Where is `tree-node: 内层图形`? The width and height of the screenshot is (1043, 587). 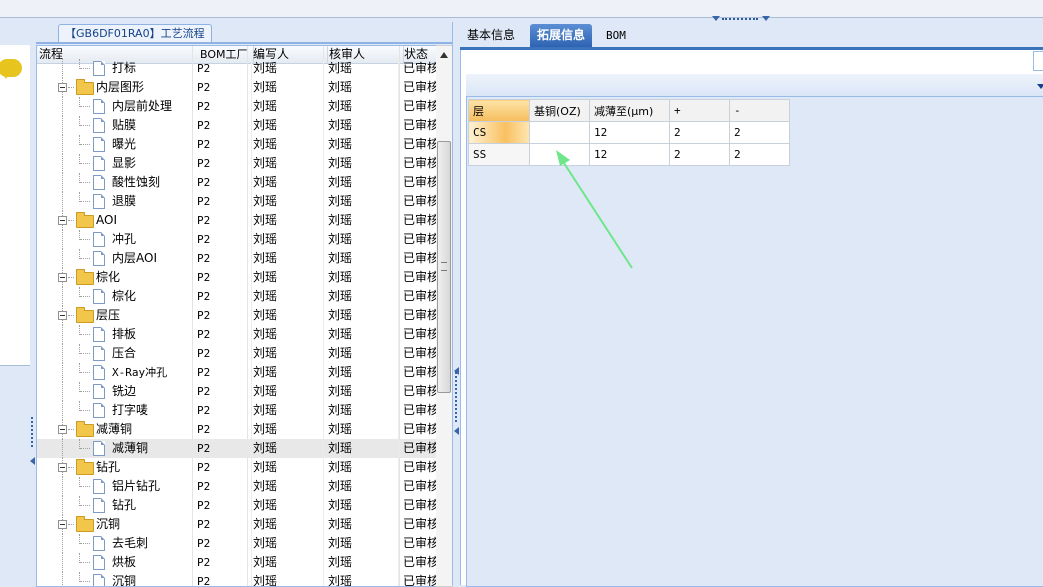
tree-node: 内层图形 is located at coordinates (114, 87).